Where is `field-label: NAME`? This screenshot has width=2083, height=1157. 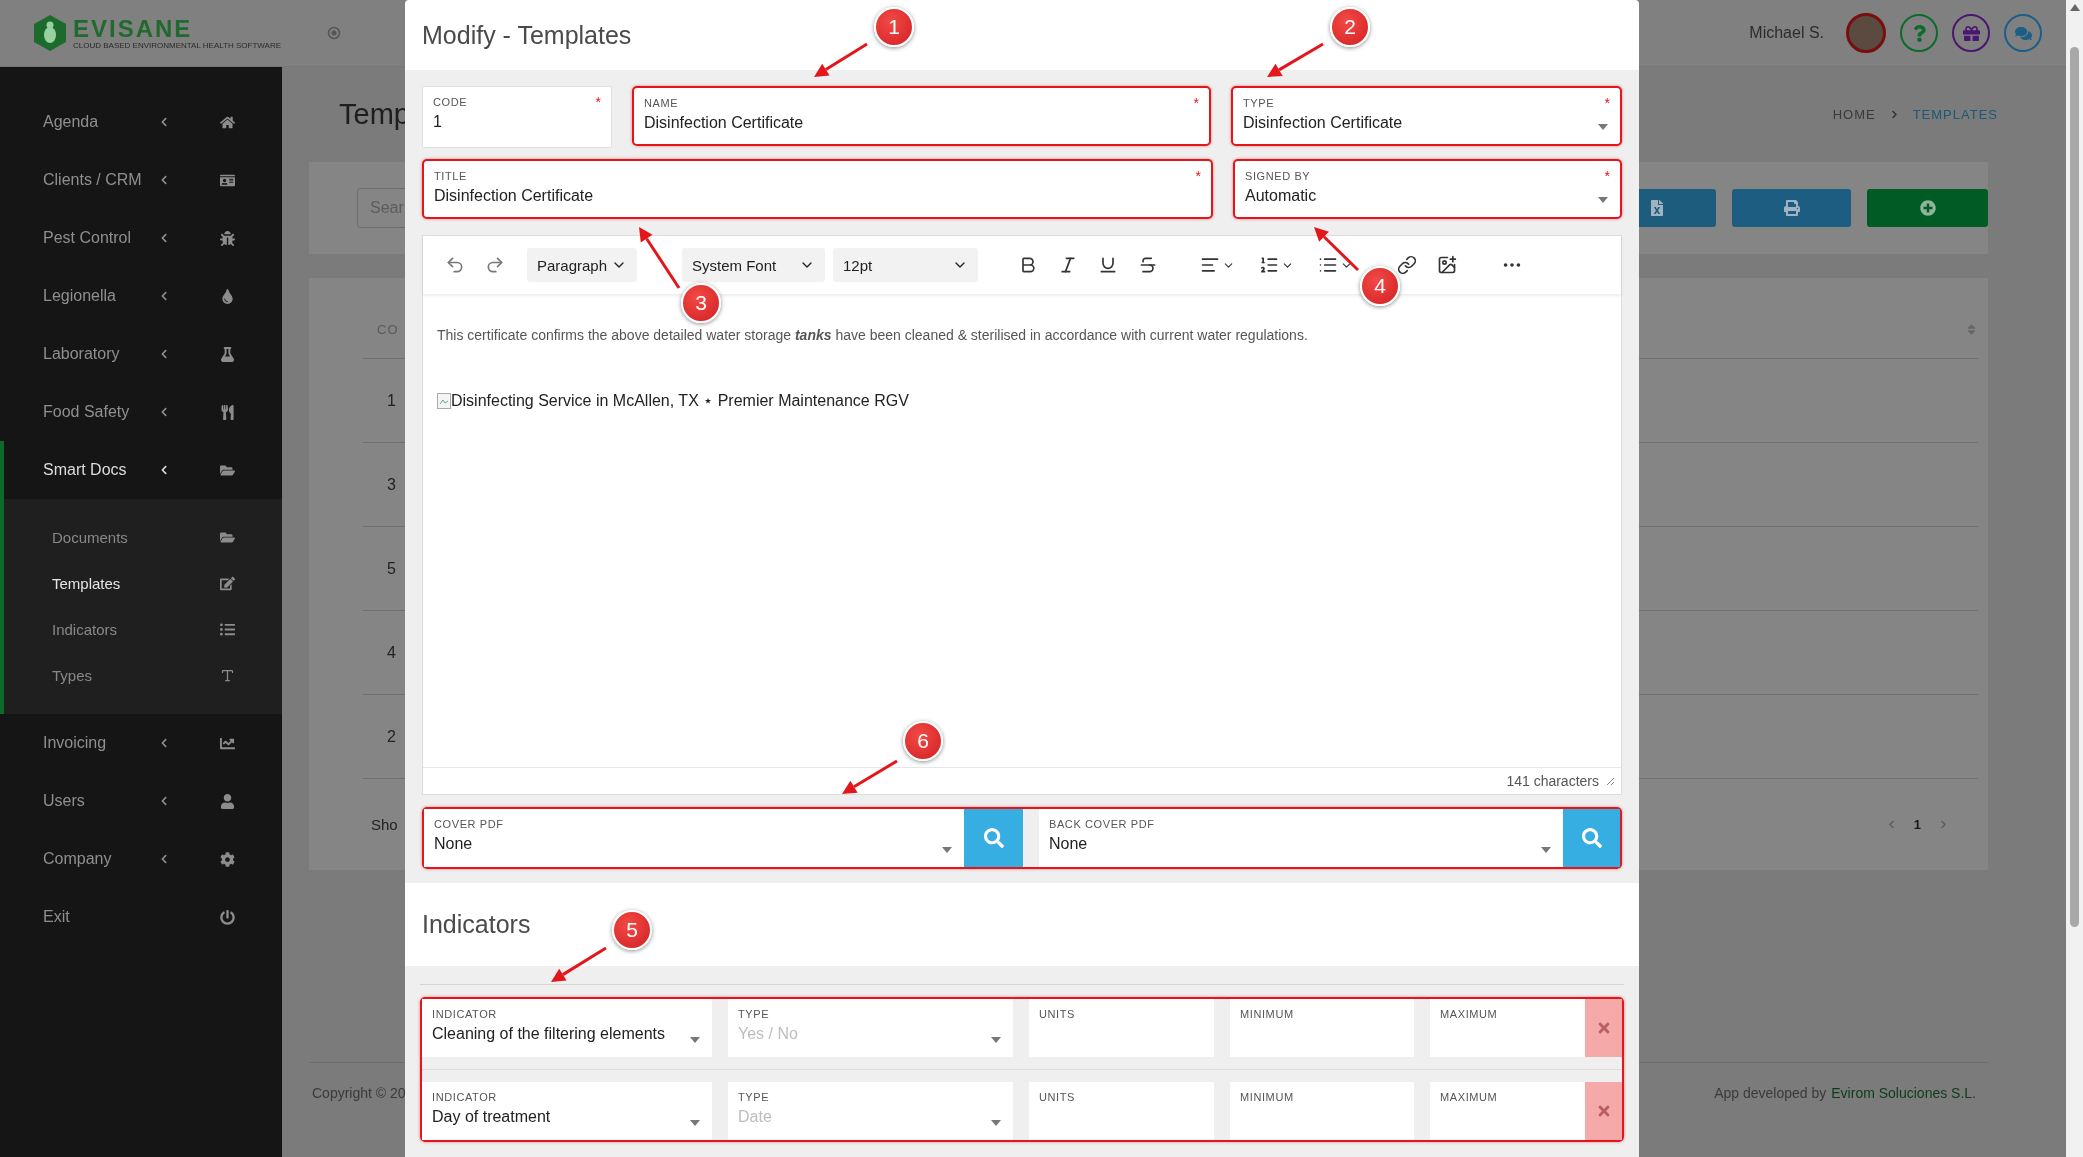 field-label: NAME is located at coordinates (661, 103).